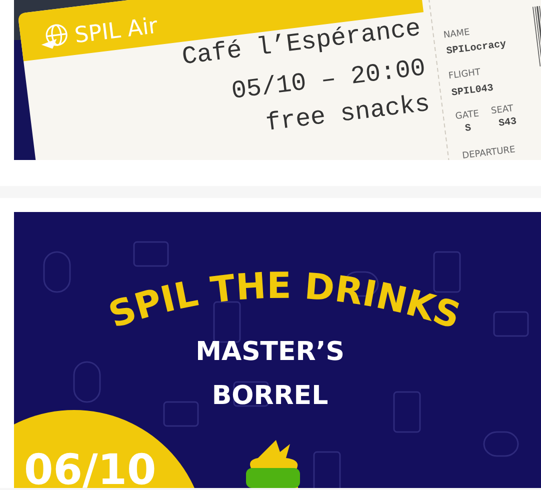 The width and height of the screenshot is (541, 490). What do you see at coordinates (472, 91) in the screenshot?
I see `field-value: SPIL043` at bounding box center [472, 91].